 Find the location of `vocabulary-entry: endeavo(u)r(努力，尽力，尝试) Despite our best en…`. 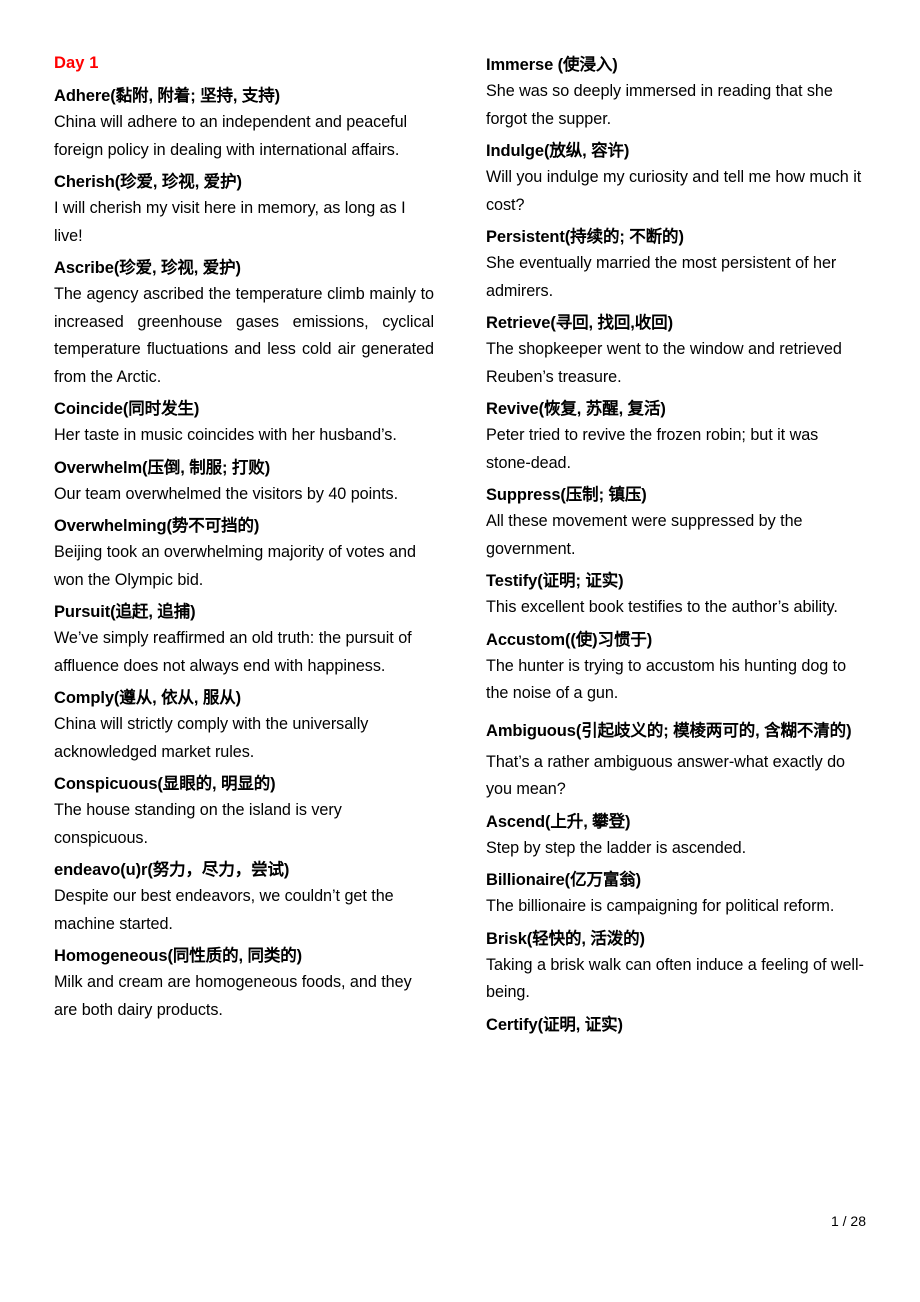

vocabulary-entry: endeavo(u)r(努力，尽力，尝试) Despite our best en… is located at coordinates (244, 897).